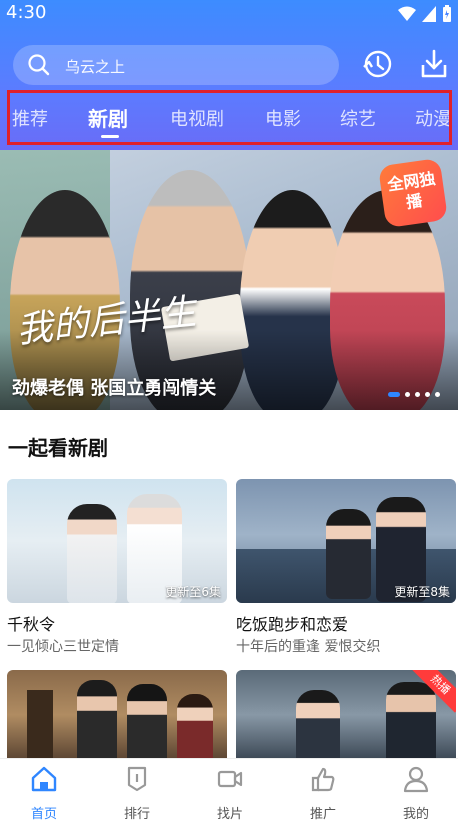 This screenshot has height=822, width=458. Describe the element at coordinates (429, 14) in the screenshot. I see `signal-icon` at that location.